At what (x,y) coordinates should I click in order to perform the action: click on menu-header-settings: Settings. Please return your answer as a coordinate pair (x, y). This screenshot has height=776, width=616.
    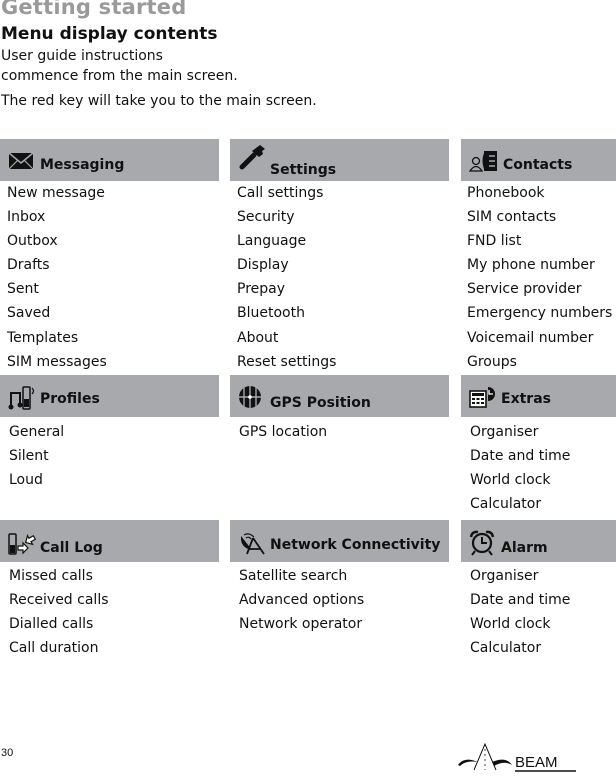
    Looking at the image, I should click on (339, 160).